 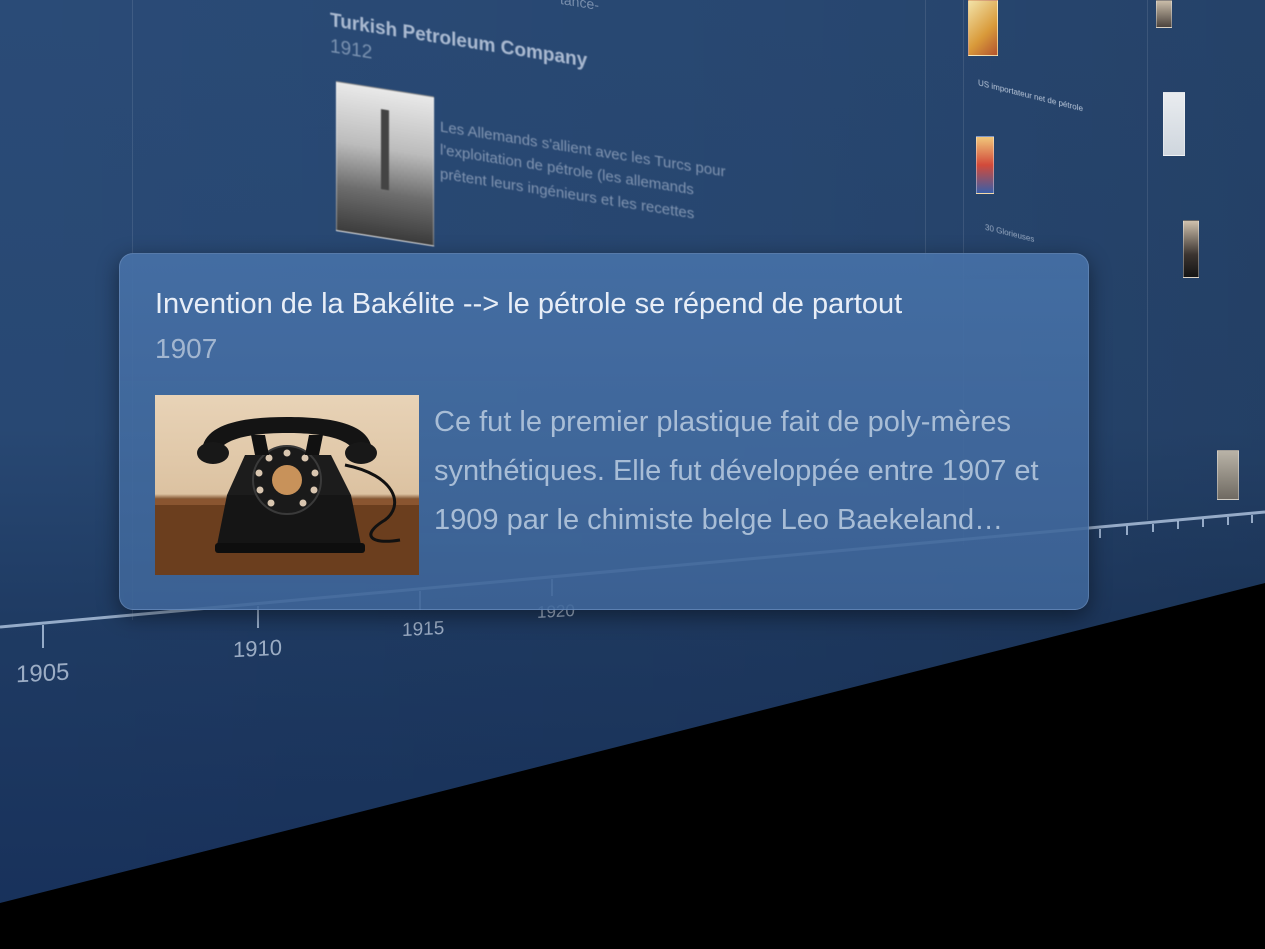 I want to click on axis-tick-label: 1905, so click(x=43, y=673).